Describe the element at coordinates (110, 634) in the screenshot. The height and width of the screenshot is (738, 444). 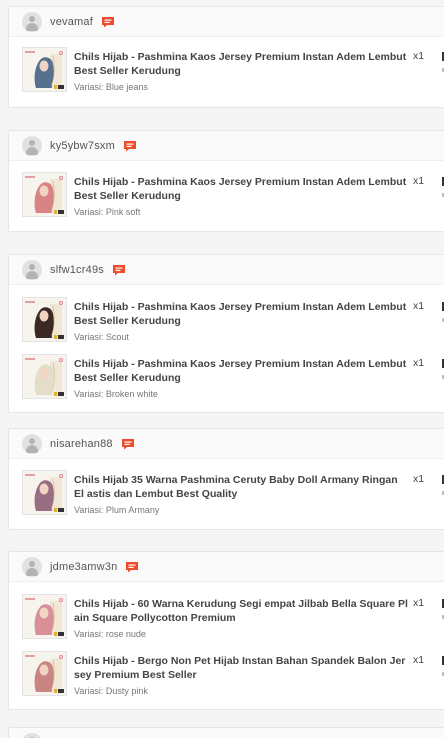
I see `product-variant: Variasi: rose nude` at that location.